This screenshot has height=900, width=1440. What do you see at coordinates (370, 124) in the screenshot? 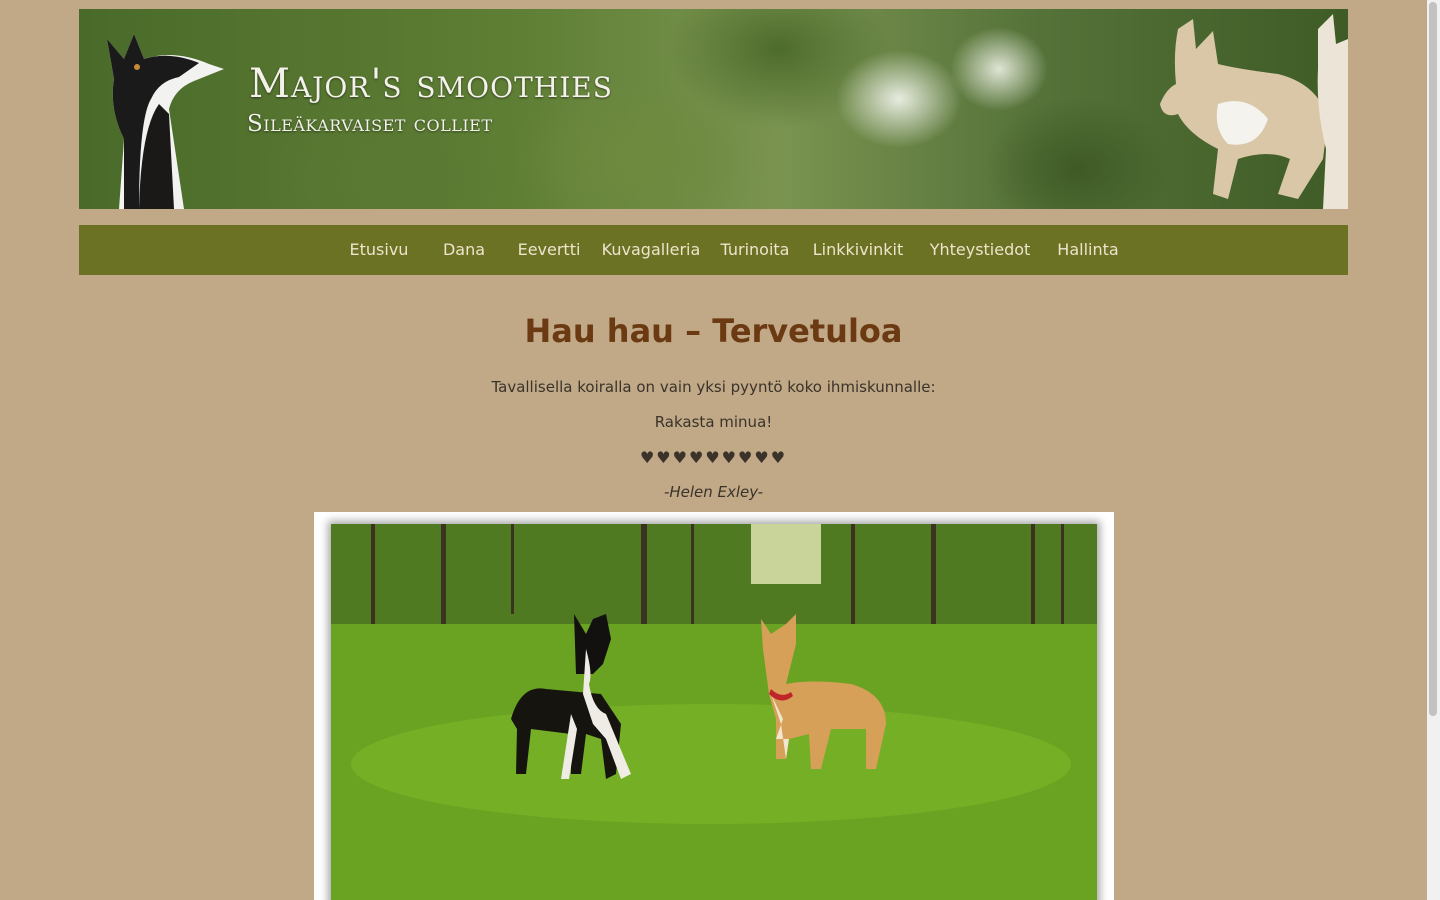
I see `site-subtitle: Sileäkarvaiset colliet` at bounding box center [370, 124].